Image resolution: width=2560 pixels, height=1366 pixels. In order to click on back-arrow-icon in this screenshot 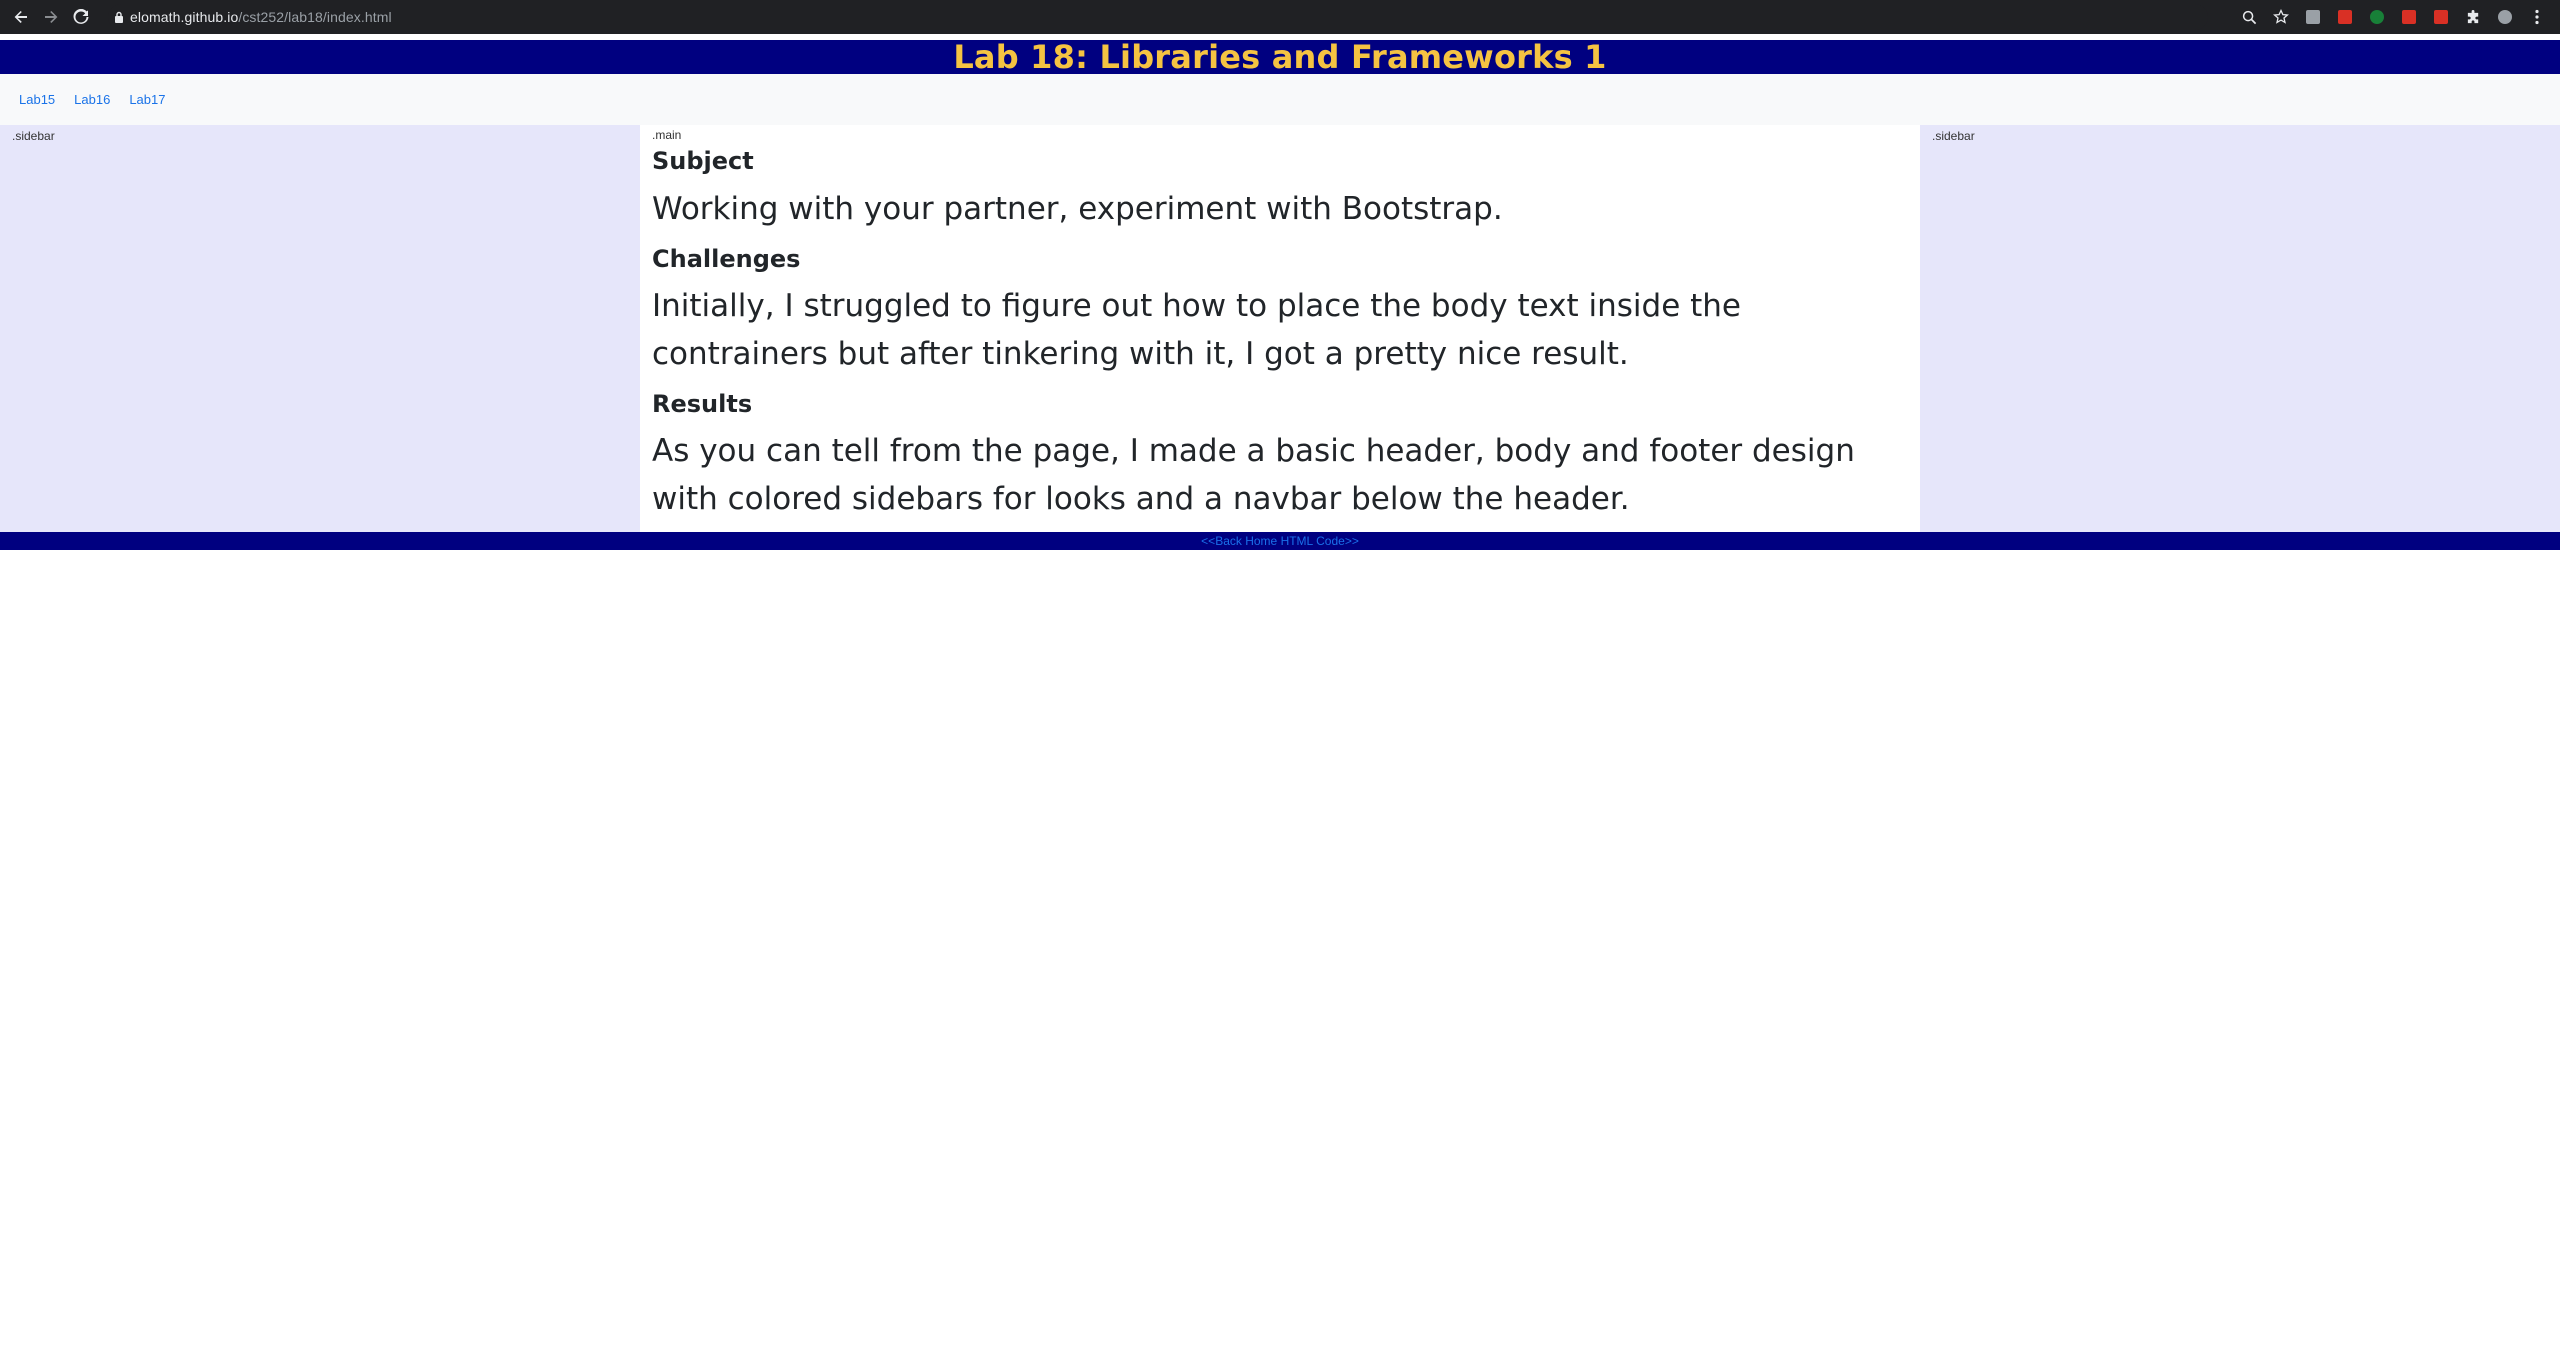, I will do `click(20, 17)`.